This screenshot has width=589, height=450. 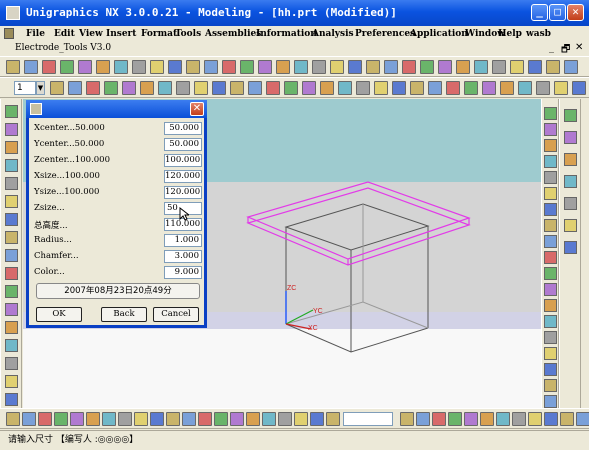 What do you see at coordinates (40, 88) in the screenshot?
I see `layer-select-arrow-icon: ▼` at bounding box center [40, 88].